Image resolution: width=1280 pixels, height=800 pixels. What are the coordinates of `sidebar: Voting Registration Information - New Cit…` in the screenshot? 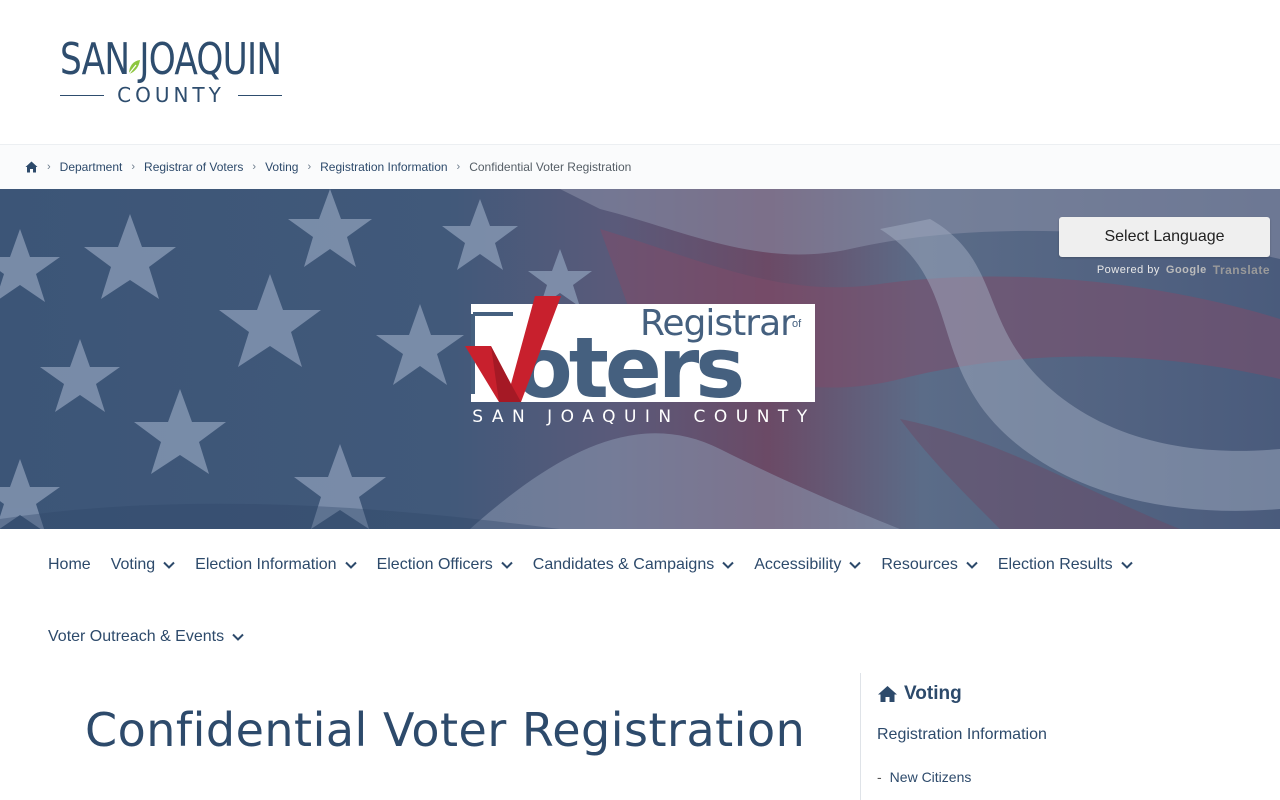 It's located at (1070, 736).